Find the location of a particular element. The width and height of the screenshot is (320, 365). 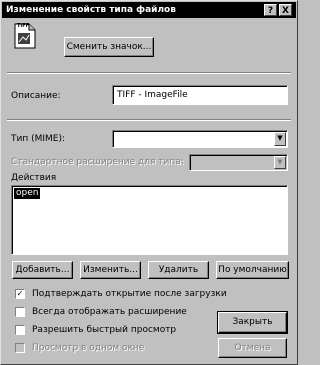

same-window-checkbox is located at coordinates (20, 348).